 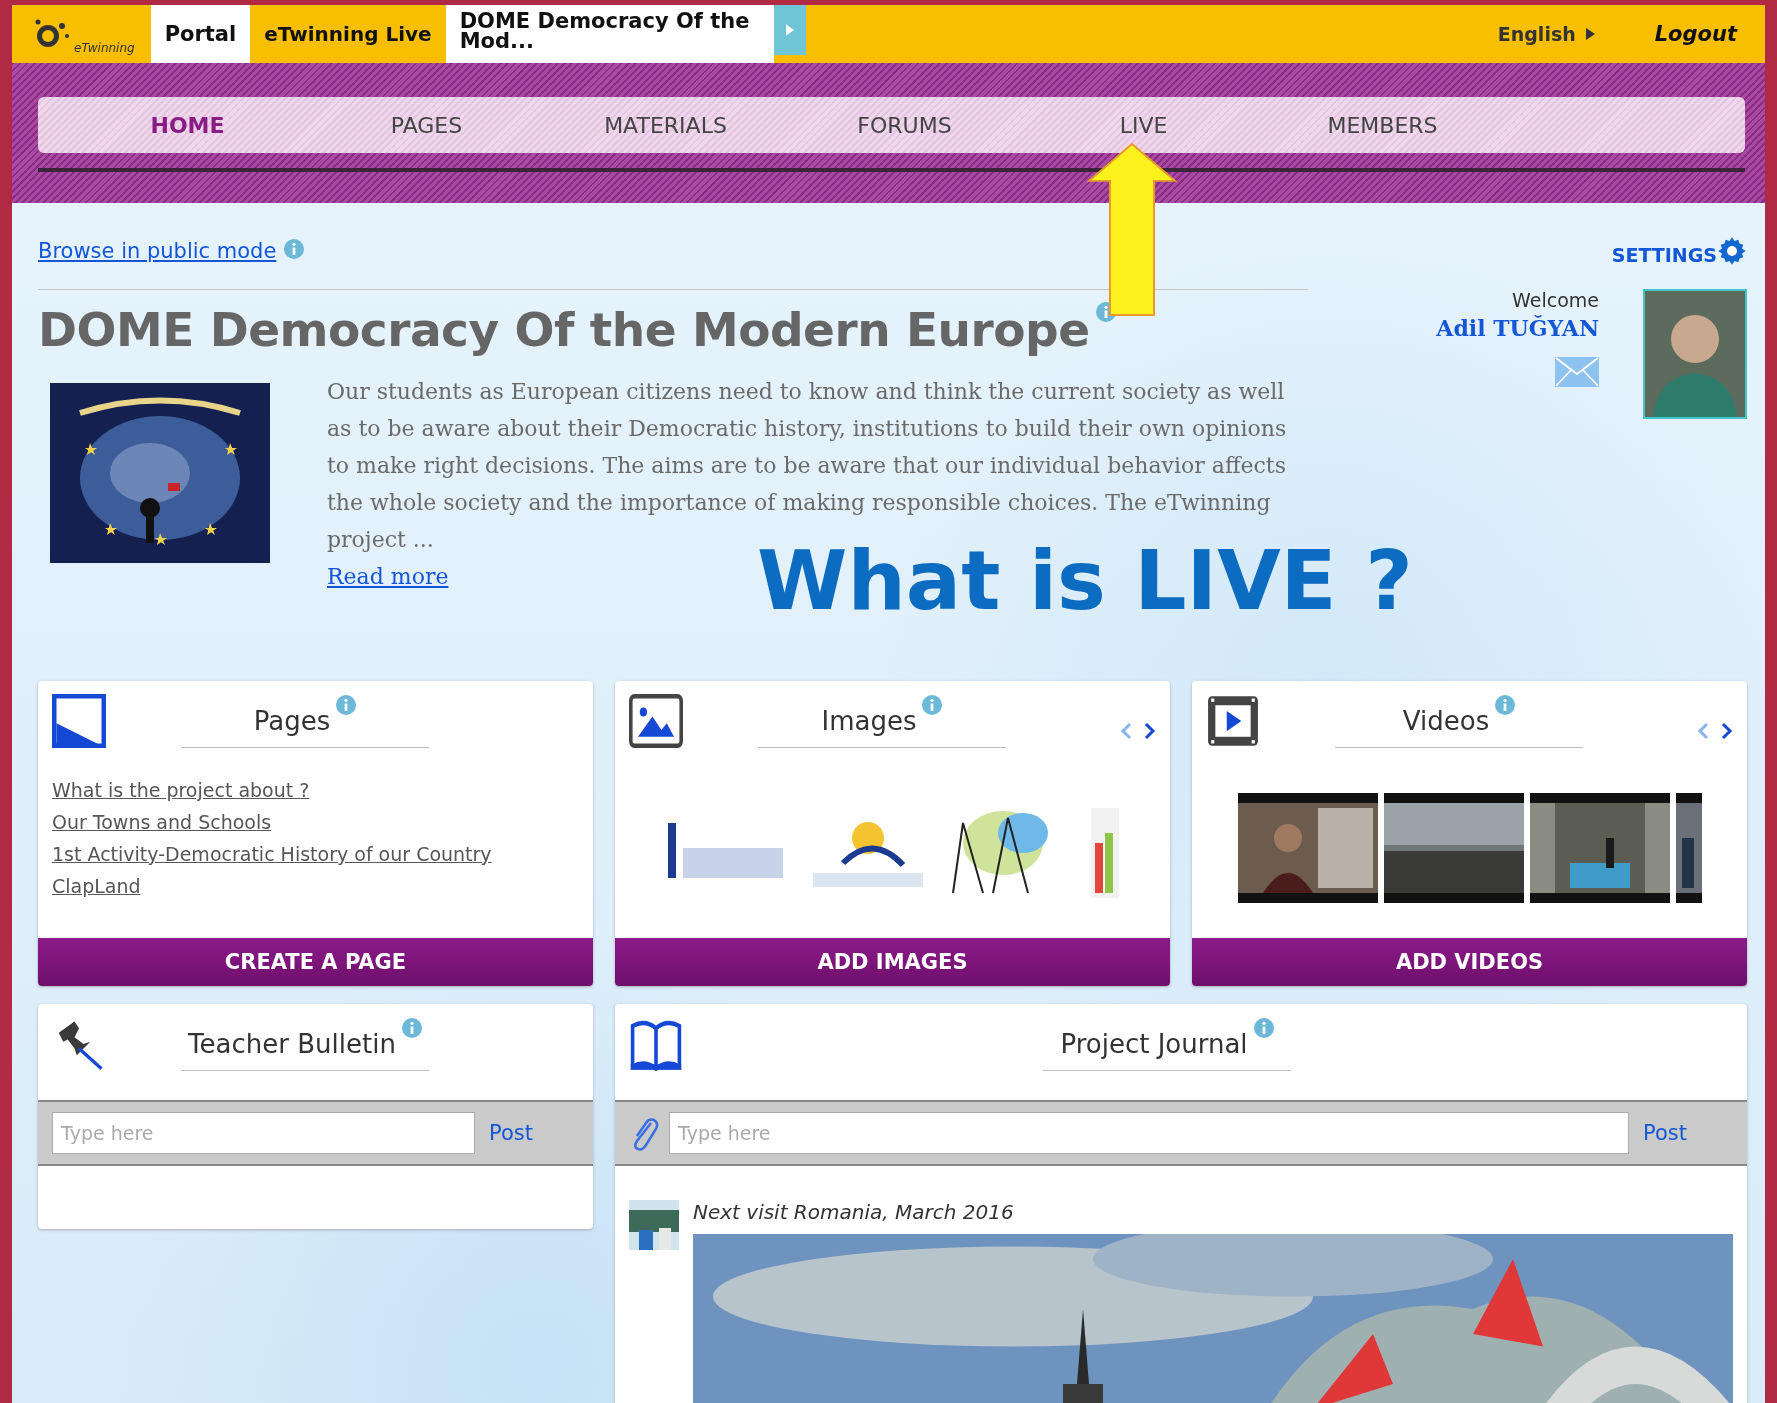 What do you see at coordinates (322, 886) in the screenshot?
I see `page-link: ClapLand` at bounding box center [322, 886].